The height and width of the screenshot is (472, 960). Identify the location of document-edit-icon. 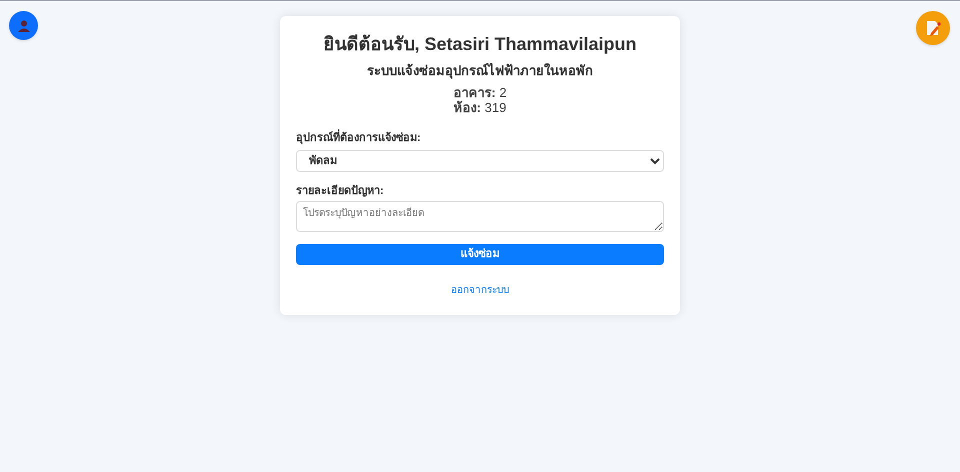
(933, 28).